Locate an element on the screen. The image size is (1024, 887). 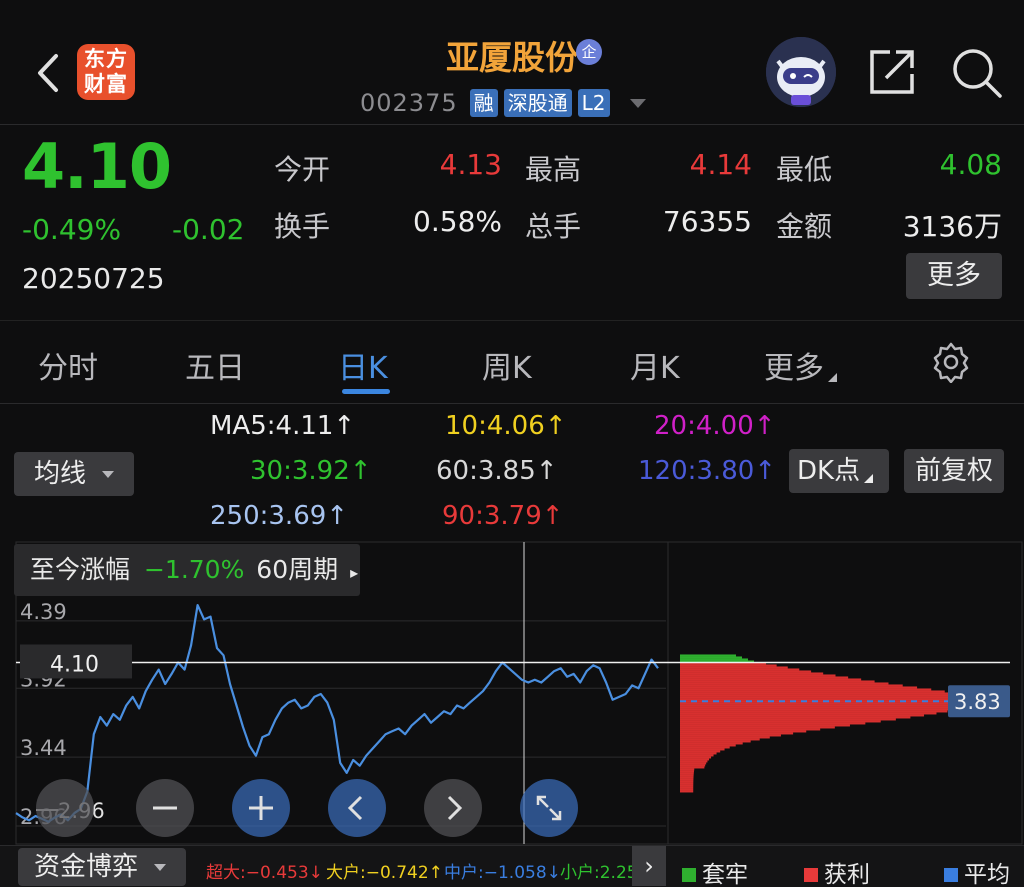
tag-l2: L2 is located at coordinates (593, 103).